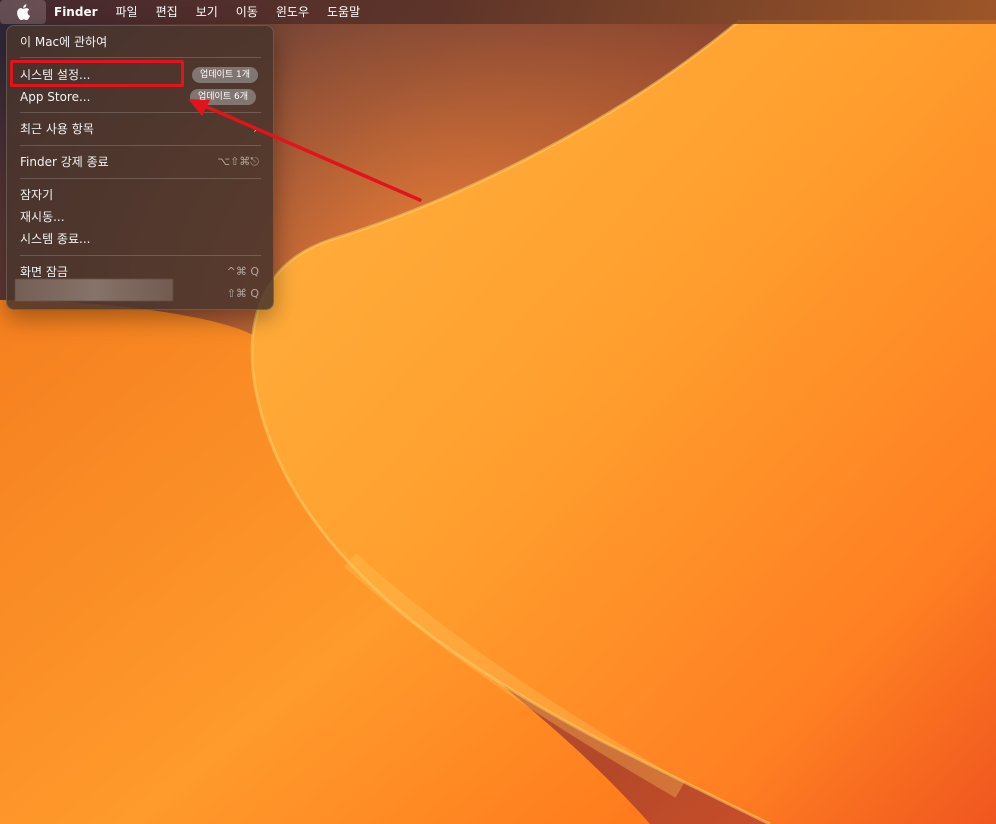  Describe the element at coordinates (127, 12) in the screenshot. I see `menu-file: 파일` at that location.